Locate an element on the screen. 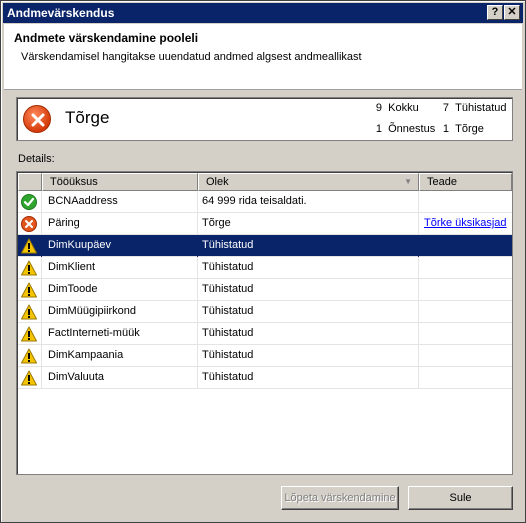 Image resolution: width=526 pixels, height=523 pixels. state-cell: Tõrge is located at coordinates (308, 224).